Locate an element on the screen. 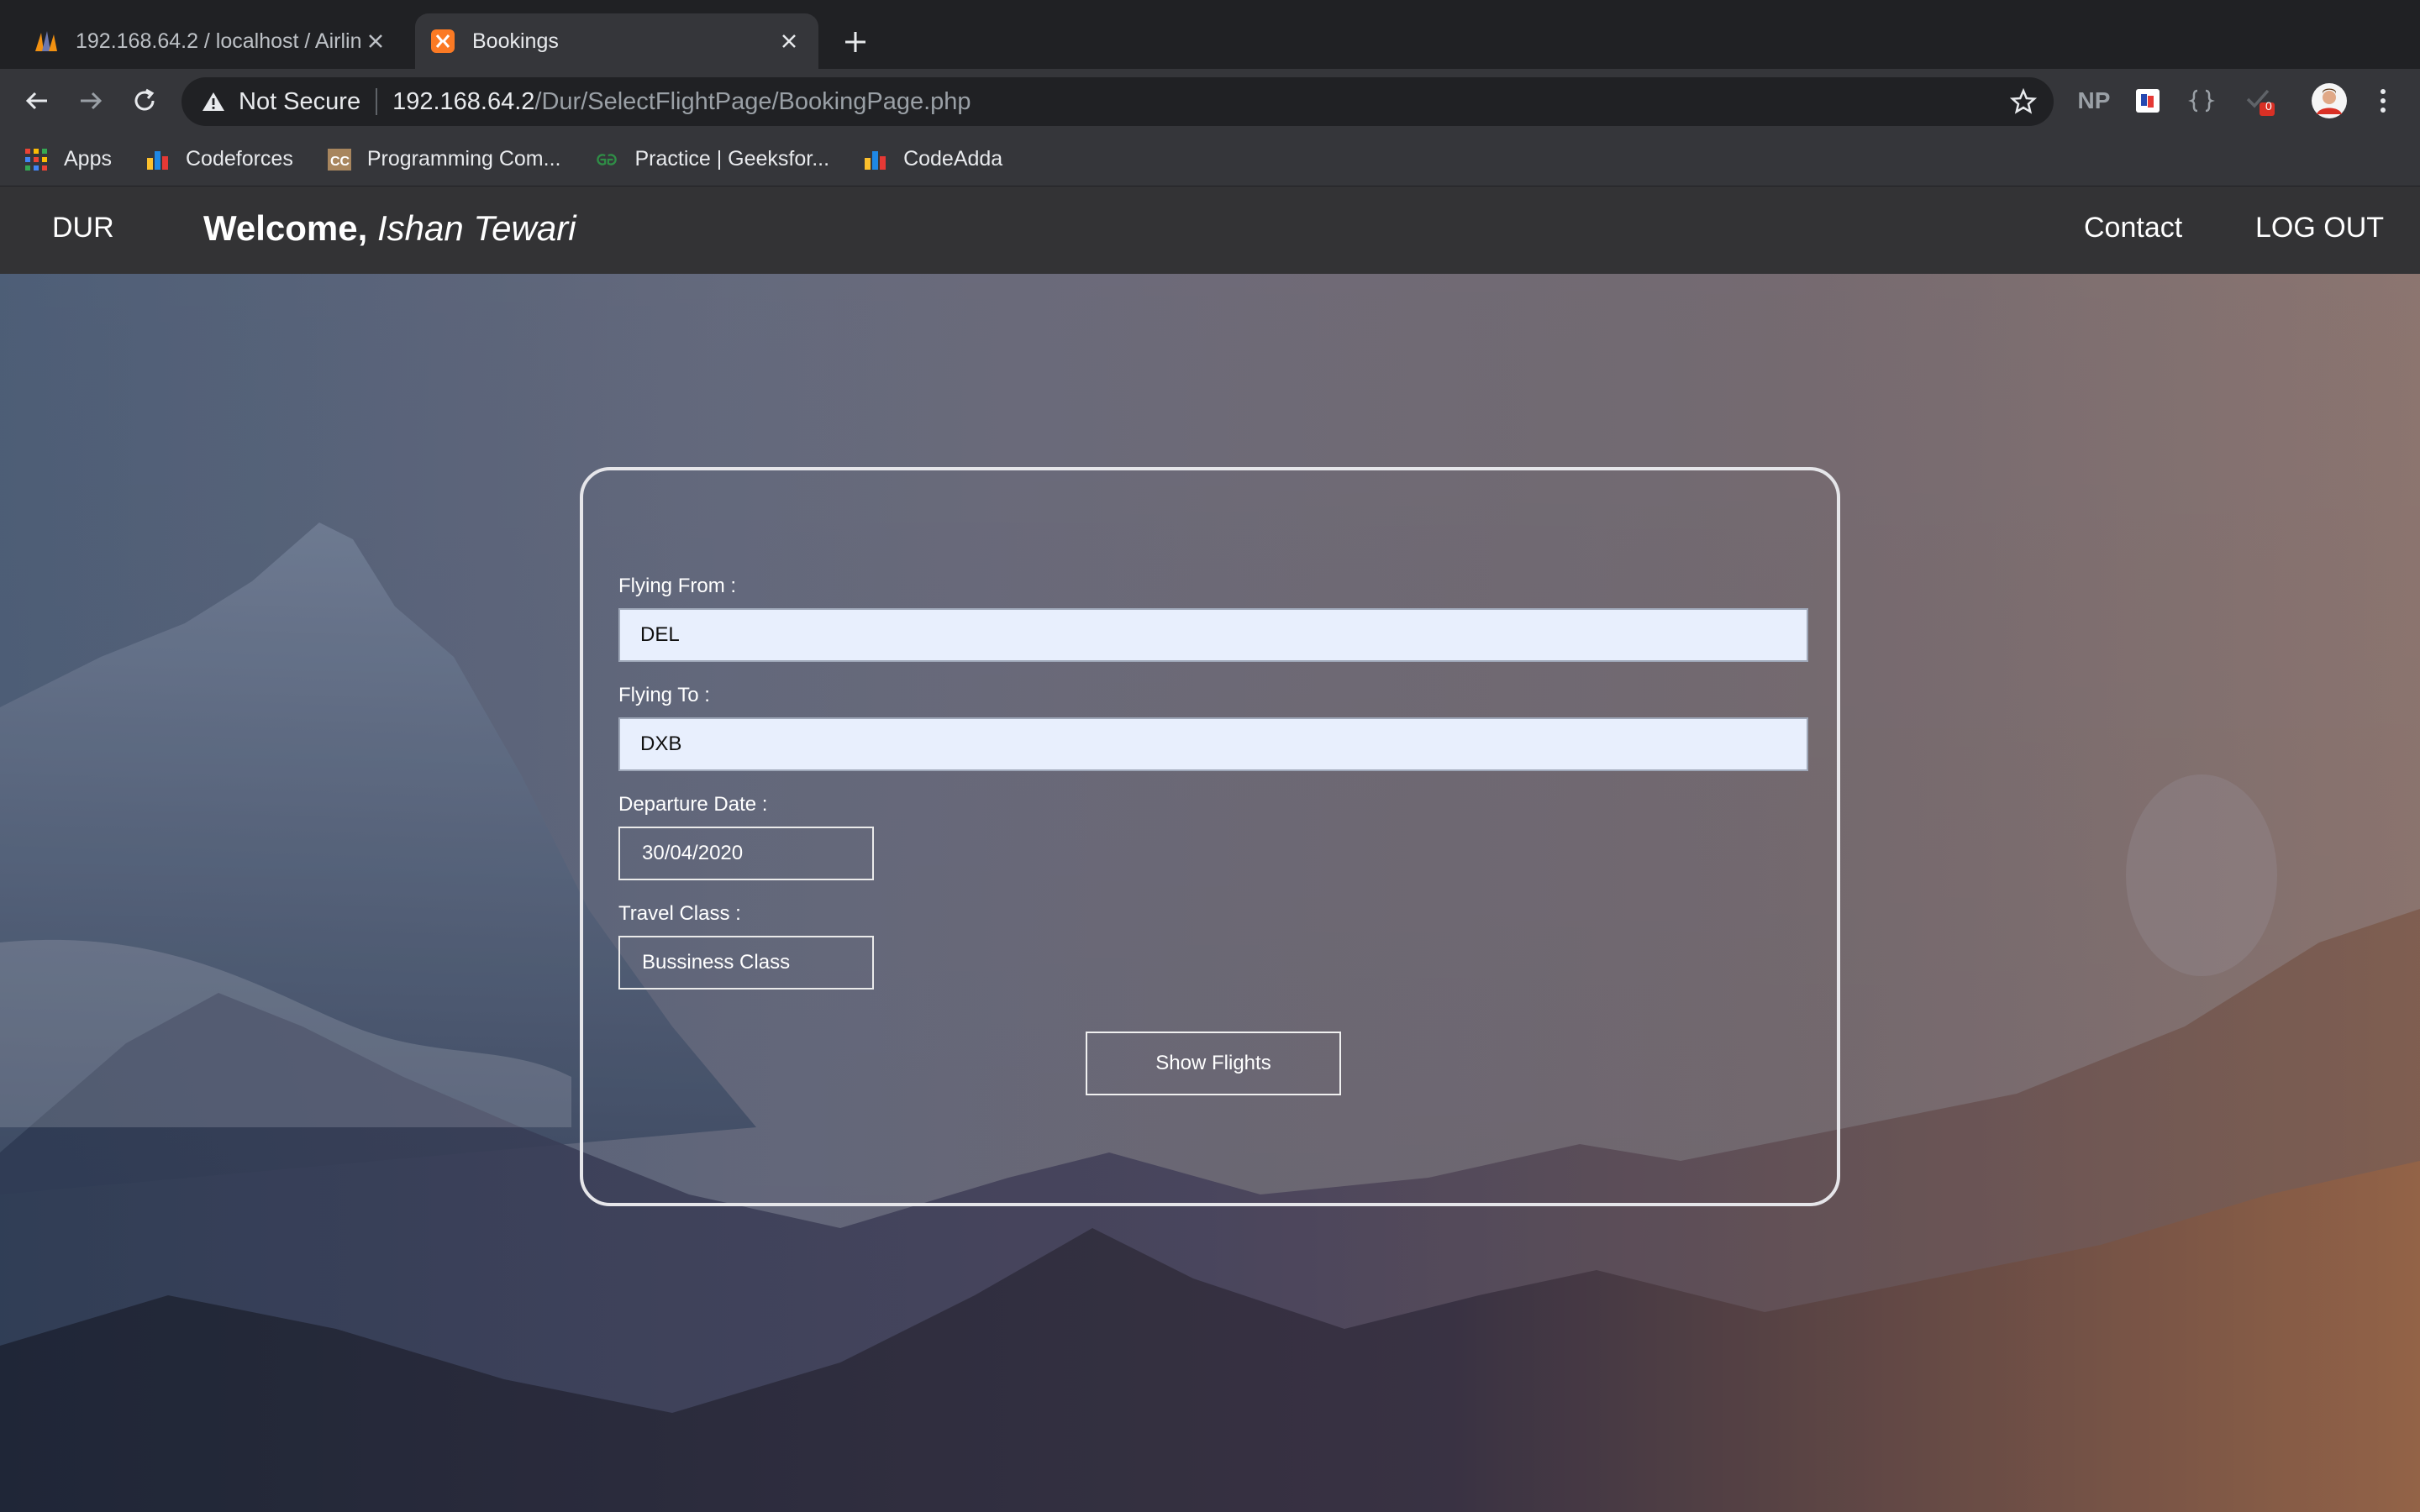  phpmyadmin-icon is located at coordinates (46, 41).